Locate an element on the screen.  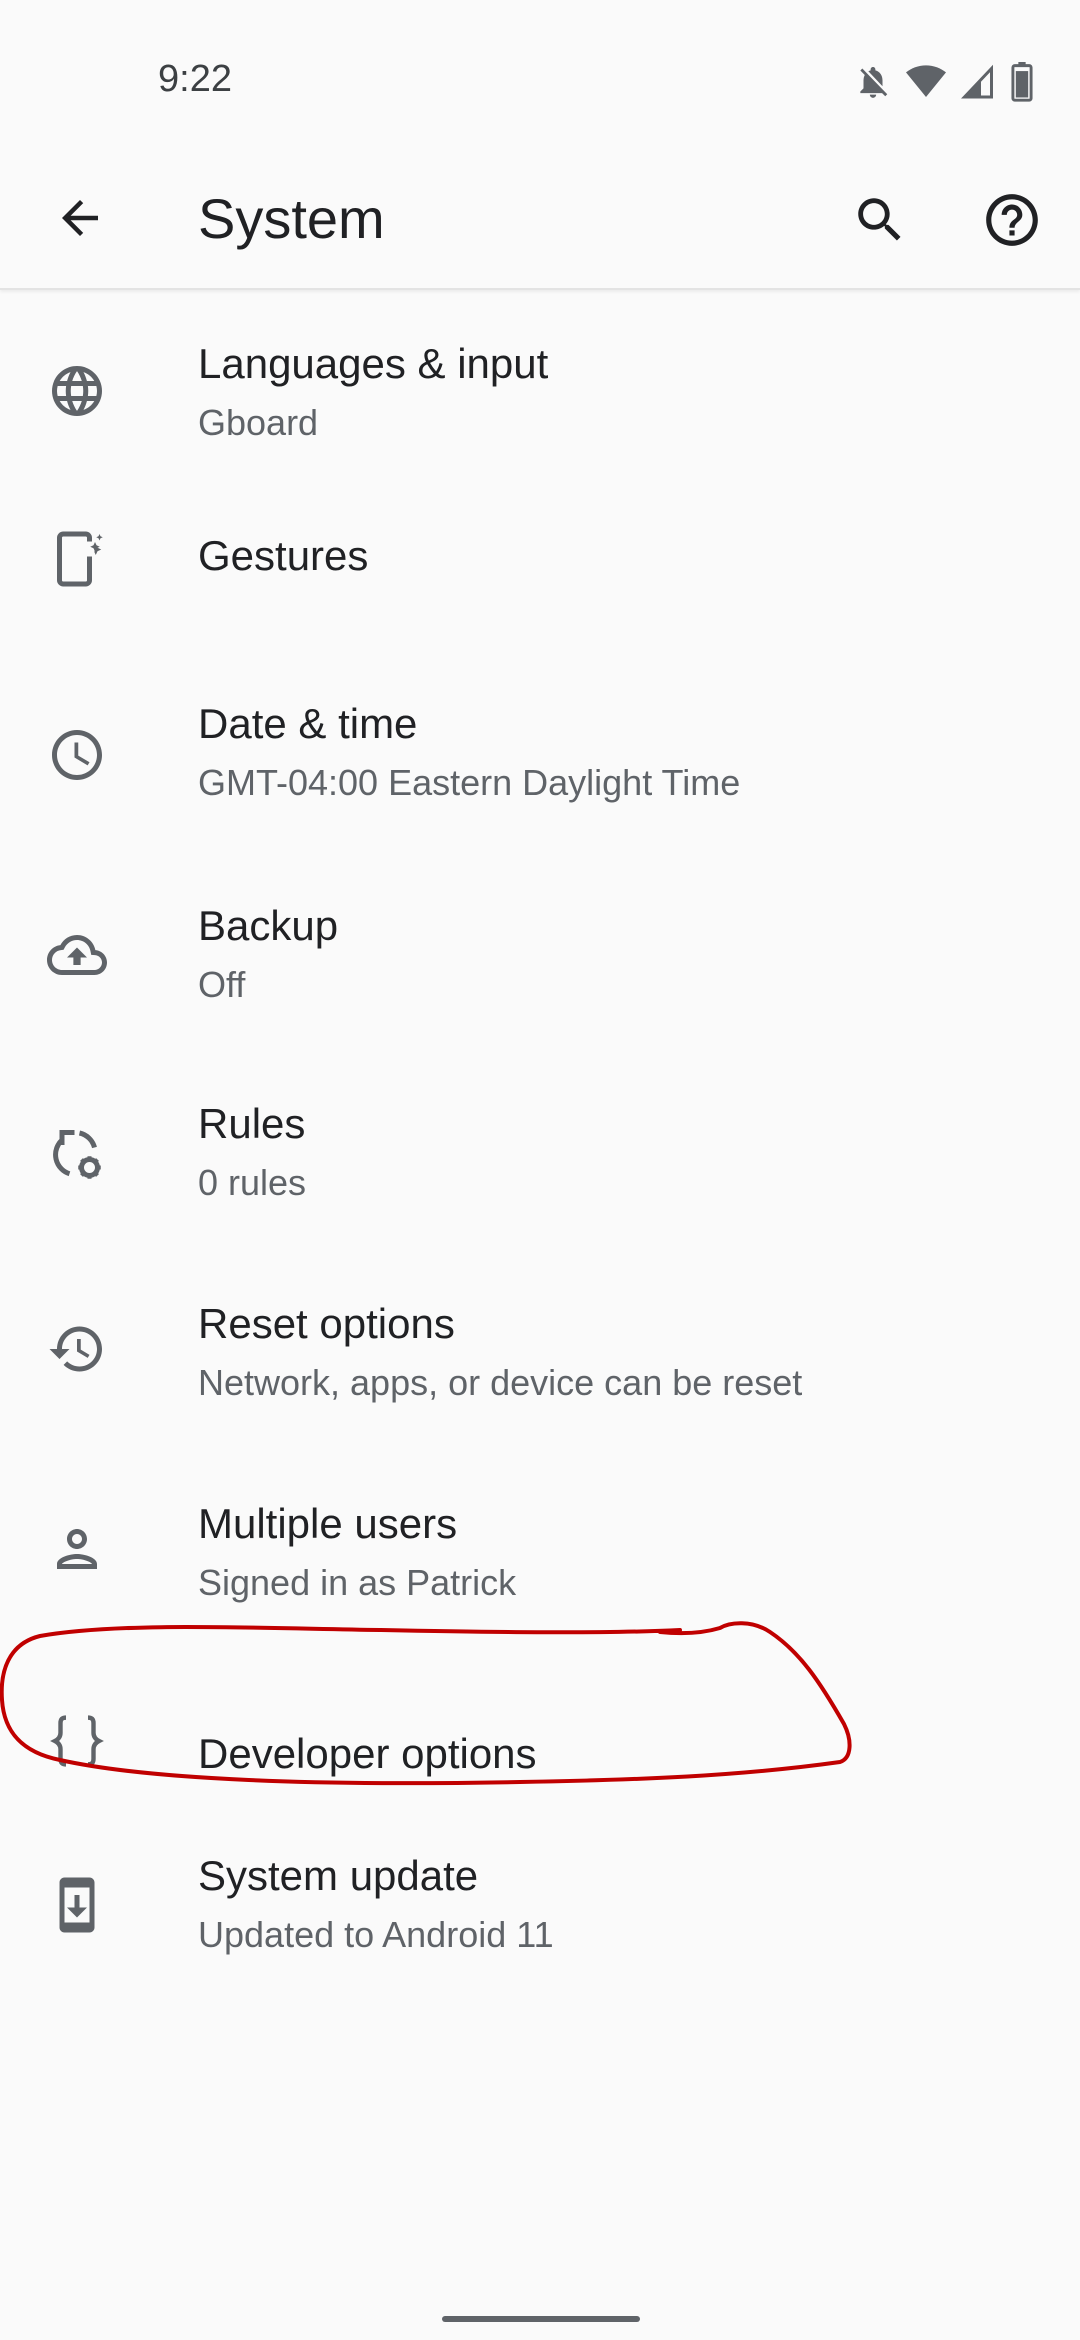
setting-title: Languages & input is located at coordinates (373, 363).